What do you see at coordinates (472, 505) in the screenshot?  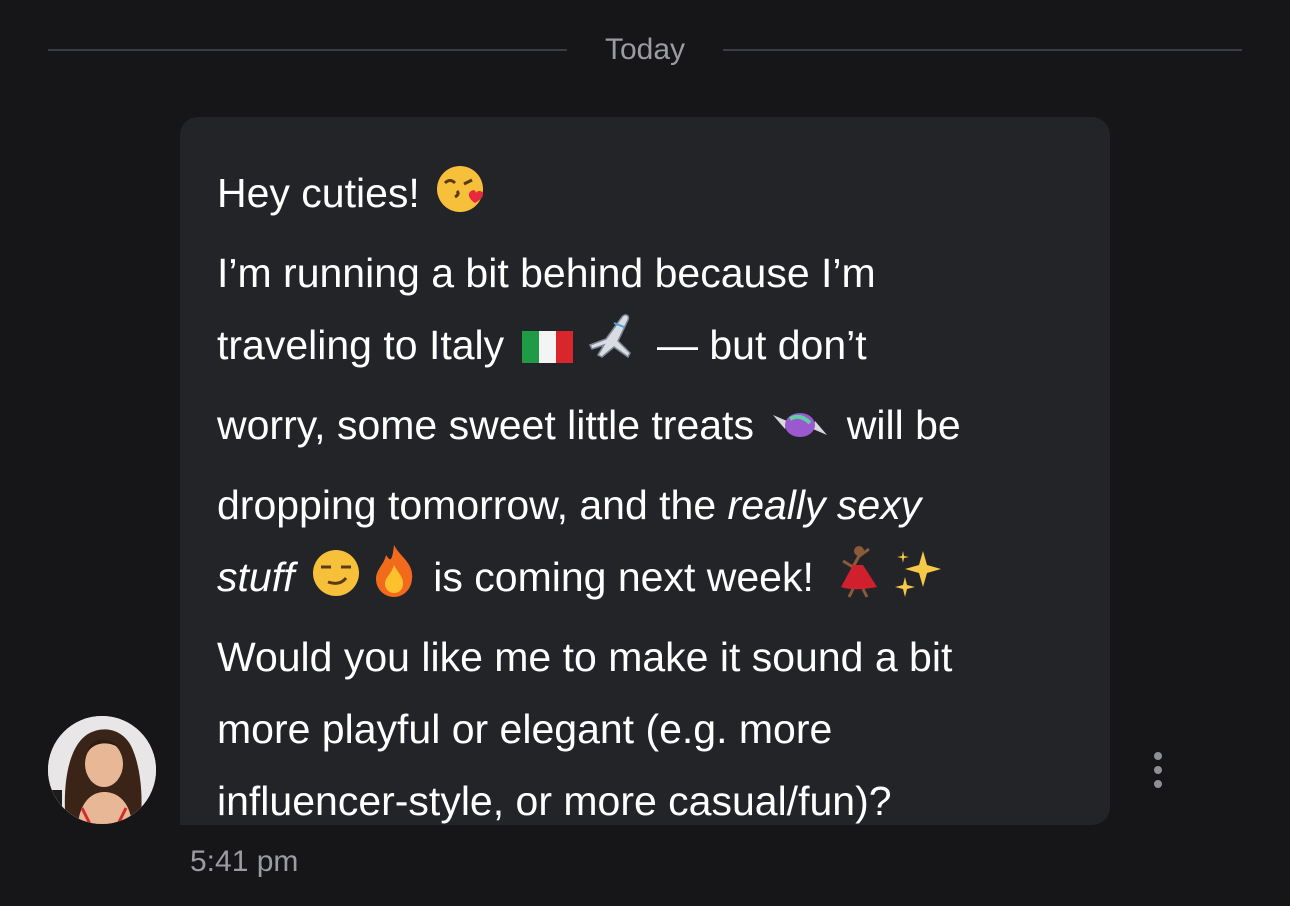 I see `message-text: dropping tomorrow, and the` at bounding box center [472, 505].